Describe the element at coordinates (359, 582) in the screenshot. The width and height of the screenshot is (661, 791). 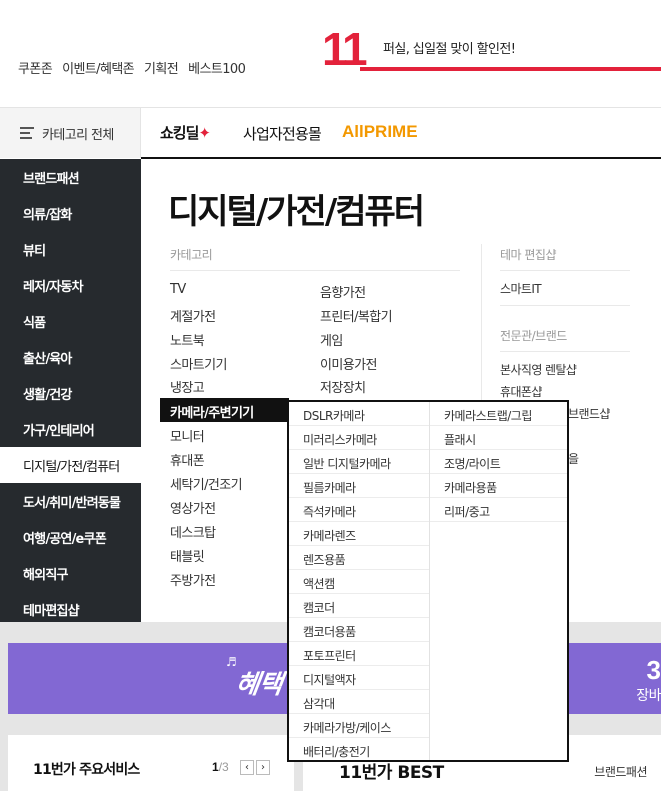
I see `flyout-item-action-cam: 액션캠` at that location.